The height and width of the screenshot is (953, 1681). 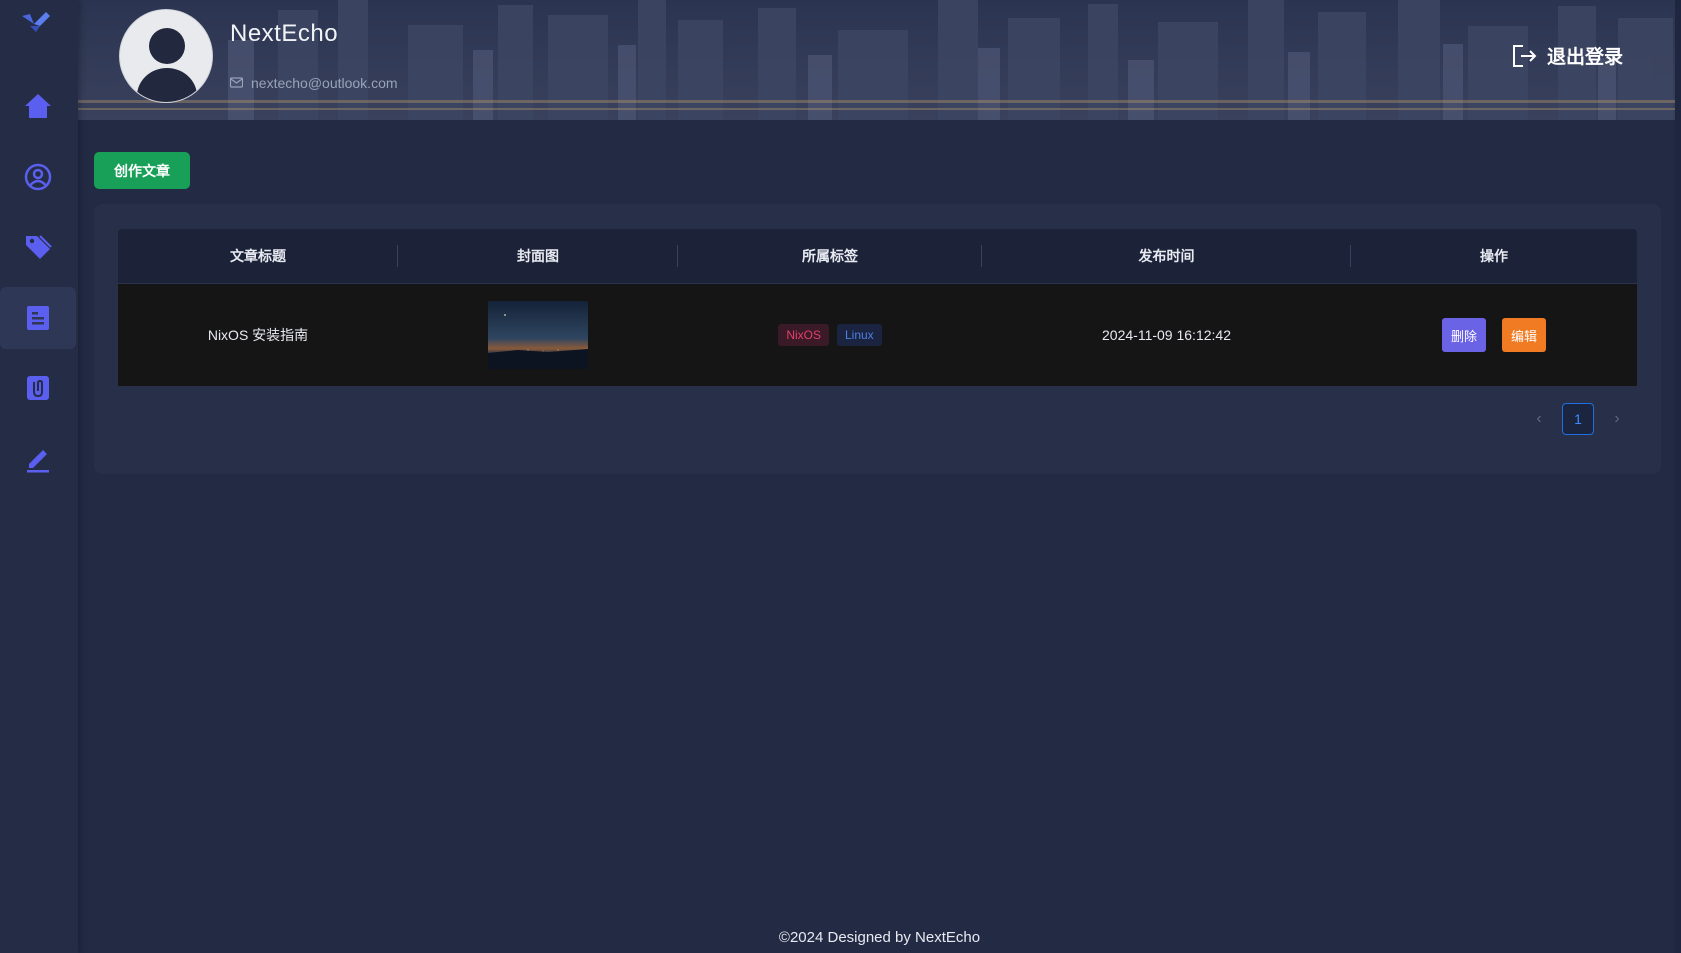 What do you see at coordinates (324, 83) in the screenshot?
I see `email-text: nextecho@outlook.com` at bounding box center [324, 83].